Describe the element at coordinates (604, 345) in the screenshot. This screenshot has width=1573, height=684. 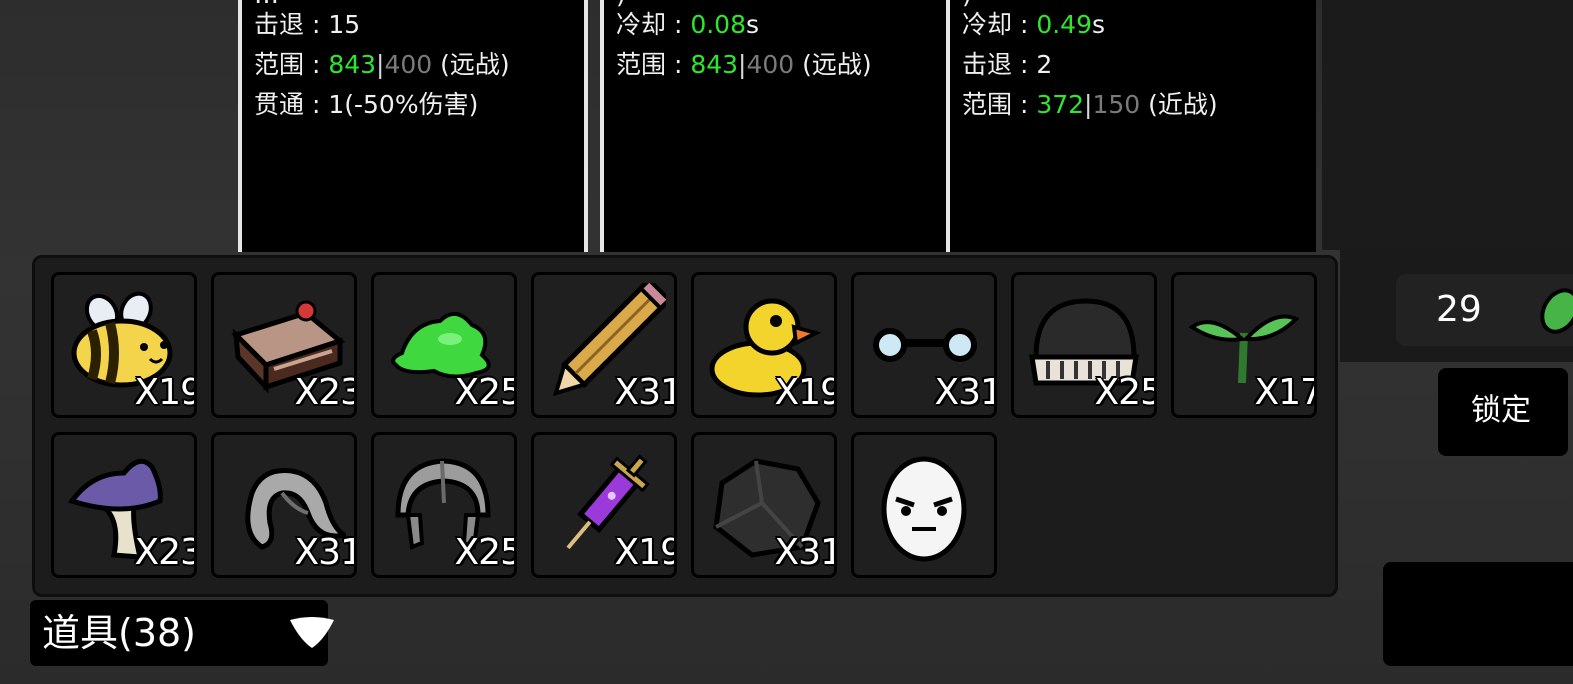
I see `inventory-slot-pencil: X31` at that location.